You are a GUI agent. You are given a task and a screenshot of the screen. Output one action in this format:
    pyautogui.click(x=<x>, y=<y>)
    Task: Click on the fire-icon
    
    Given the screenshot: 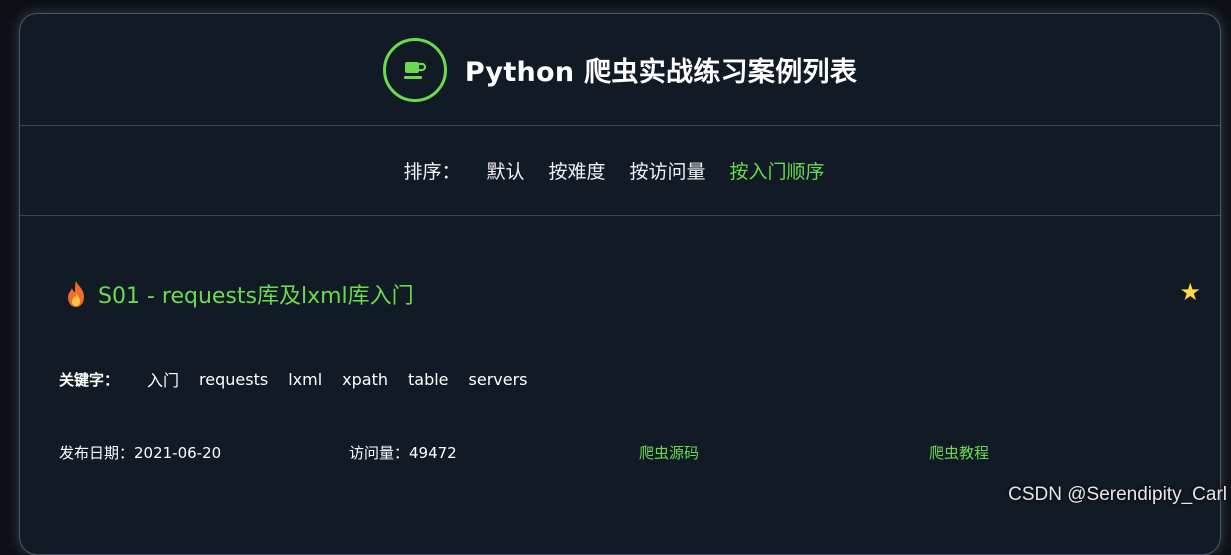 What is the action you would take?
    pyautogui.click(x=76, y=294)
    